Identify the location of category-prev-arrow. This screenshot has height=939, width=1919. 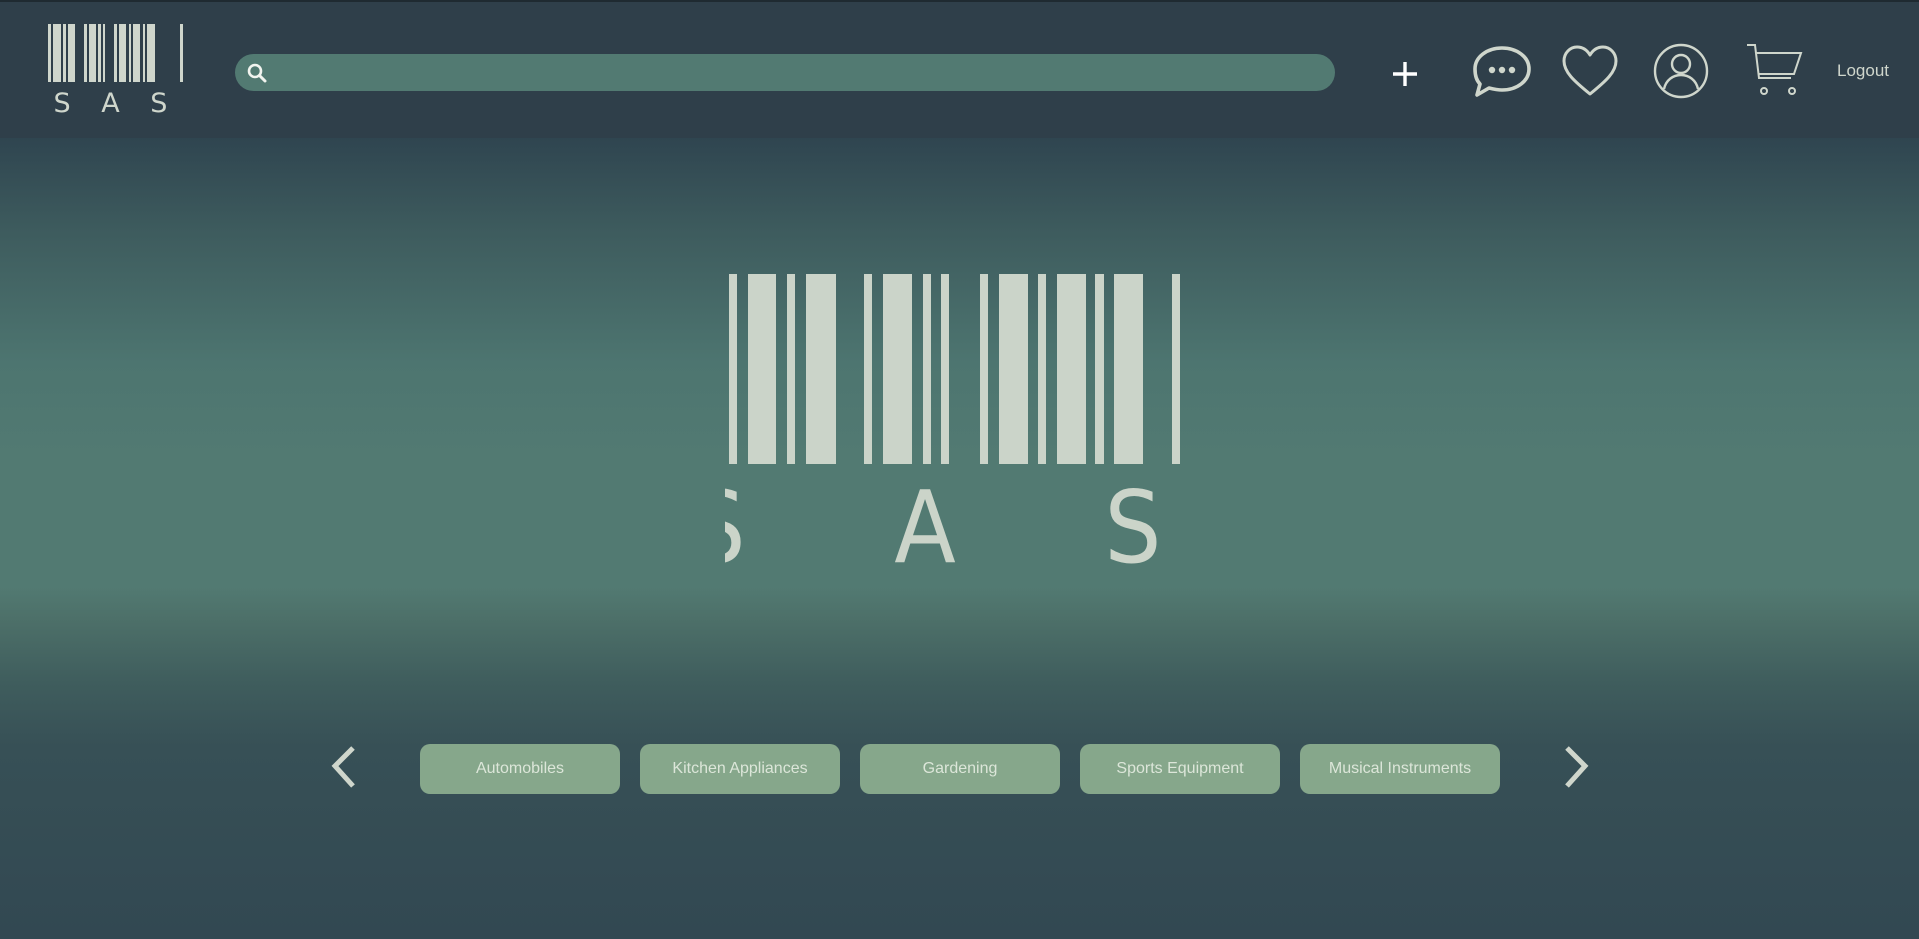
(345, 767).